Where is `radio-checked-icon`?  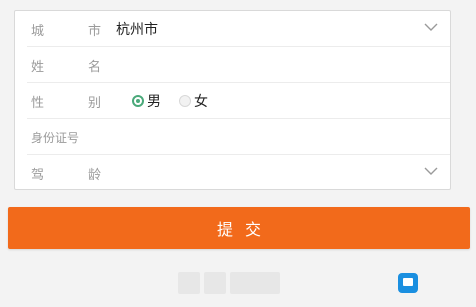 radio-checked-icon is located at coordinates (138, 101).